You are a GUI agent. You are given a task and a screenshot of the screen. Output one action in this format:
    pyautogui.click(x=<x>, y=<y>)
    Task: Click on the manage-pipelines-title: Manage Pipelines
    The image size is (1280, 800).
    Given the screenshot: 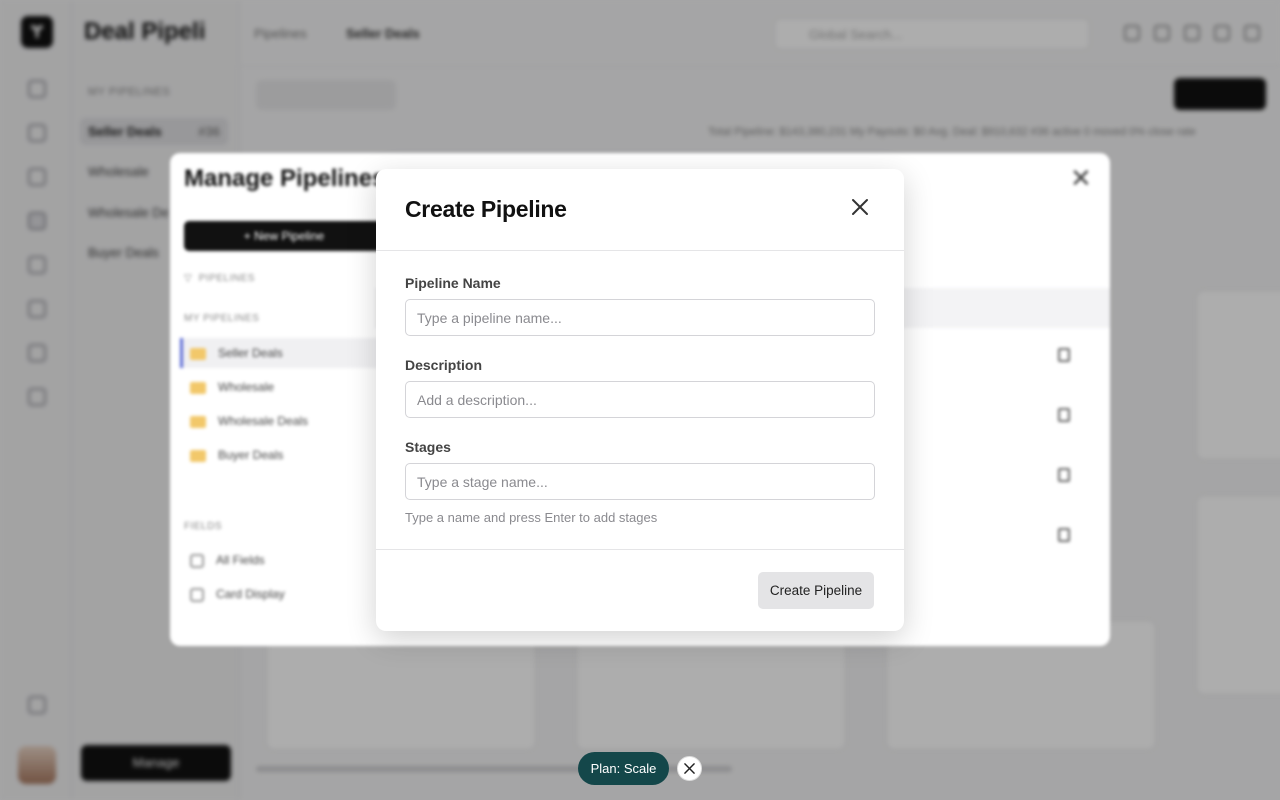 What is the action you would take?
    pyautogui.click(x=285, y=178)
    